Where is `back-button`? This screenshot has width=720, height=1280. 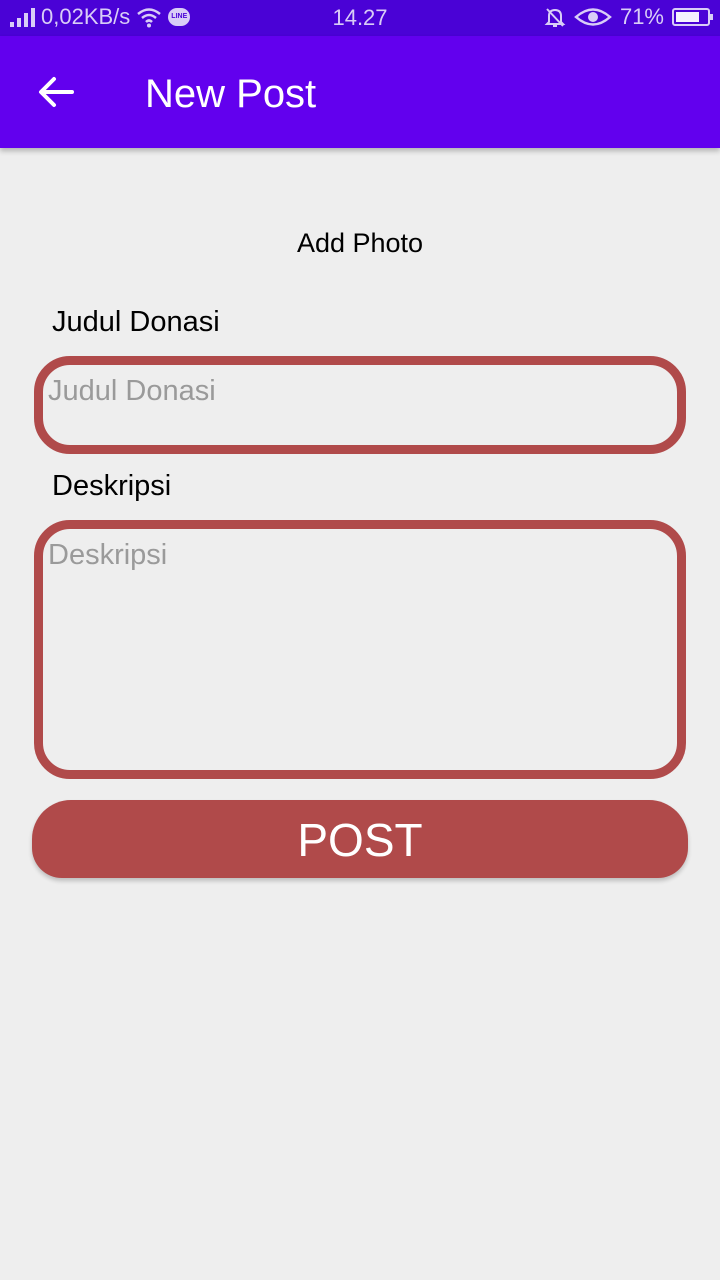
back-button is located at coordinates (56, 92).